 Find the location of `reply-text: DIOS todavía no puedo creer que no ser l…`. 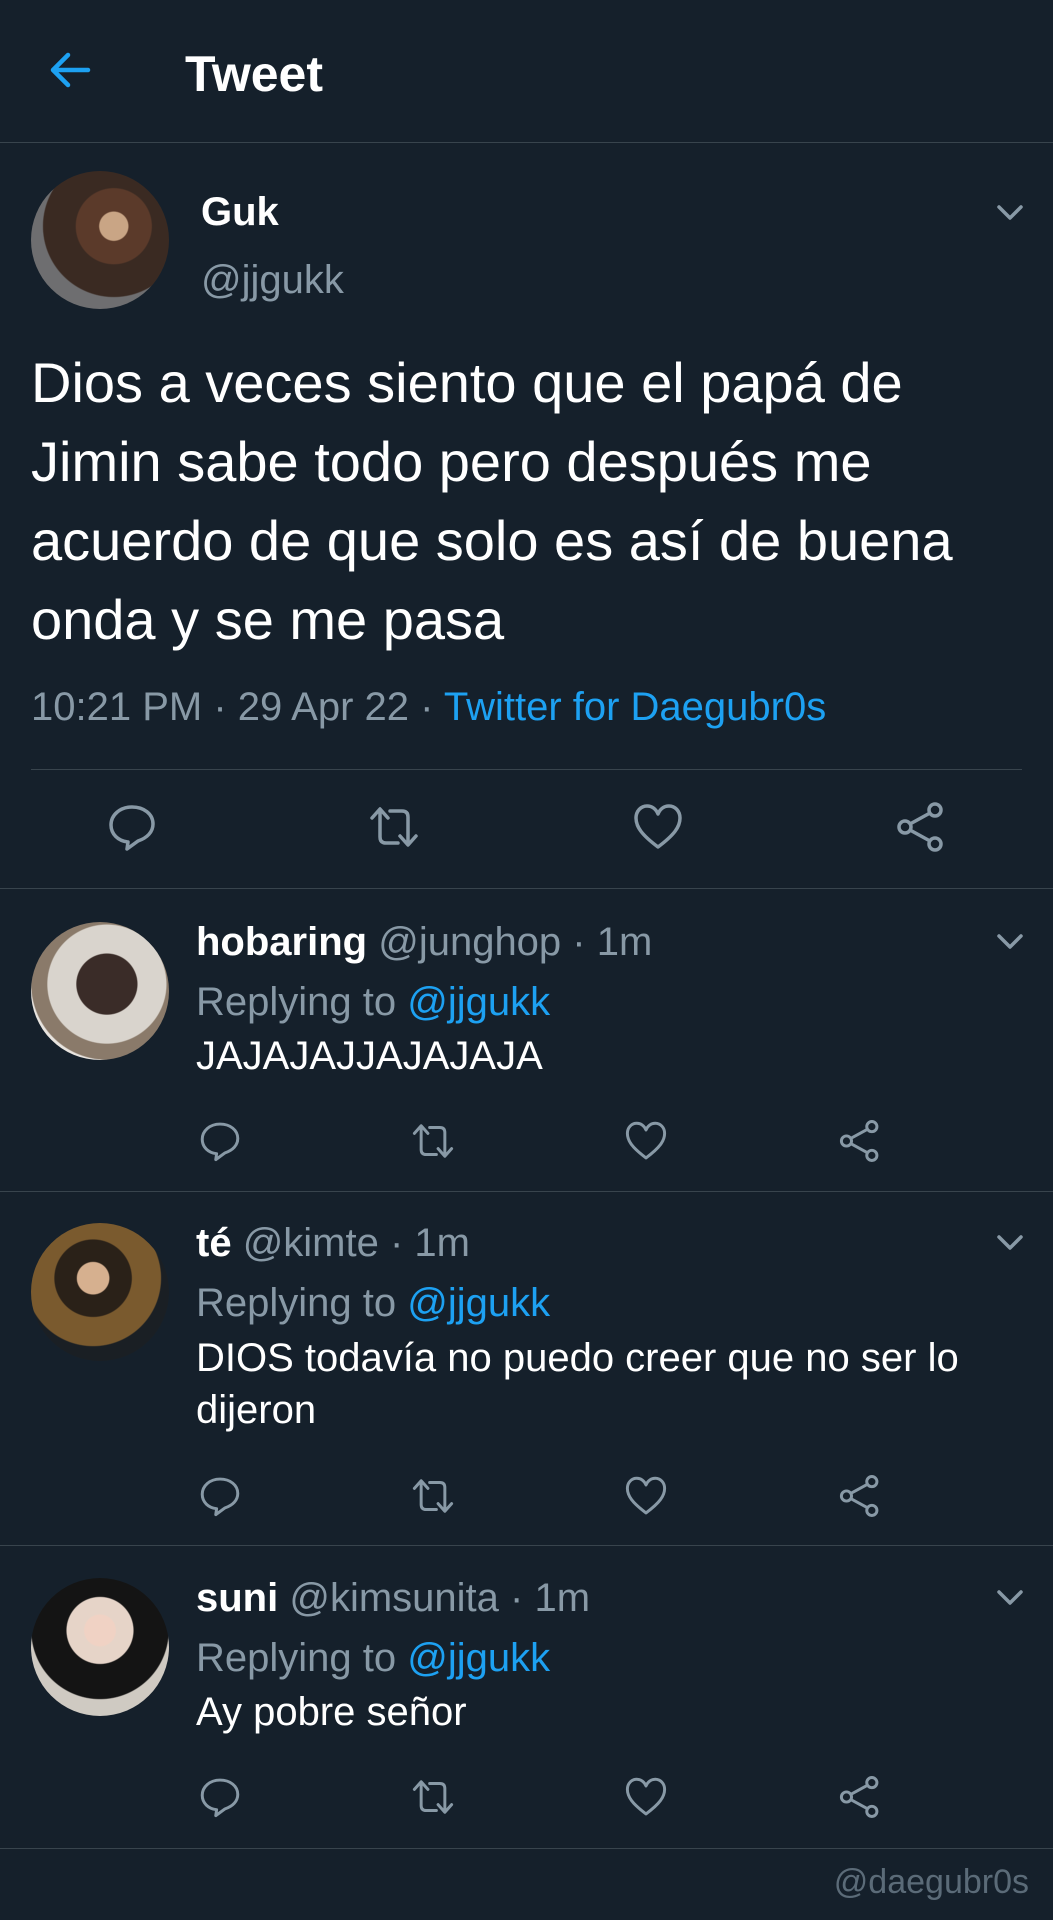

reply-text: DIOS todavía no puedo creer que no ser l… is located at coordinates (577, 1384).